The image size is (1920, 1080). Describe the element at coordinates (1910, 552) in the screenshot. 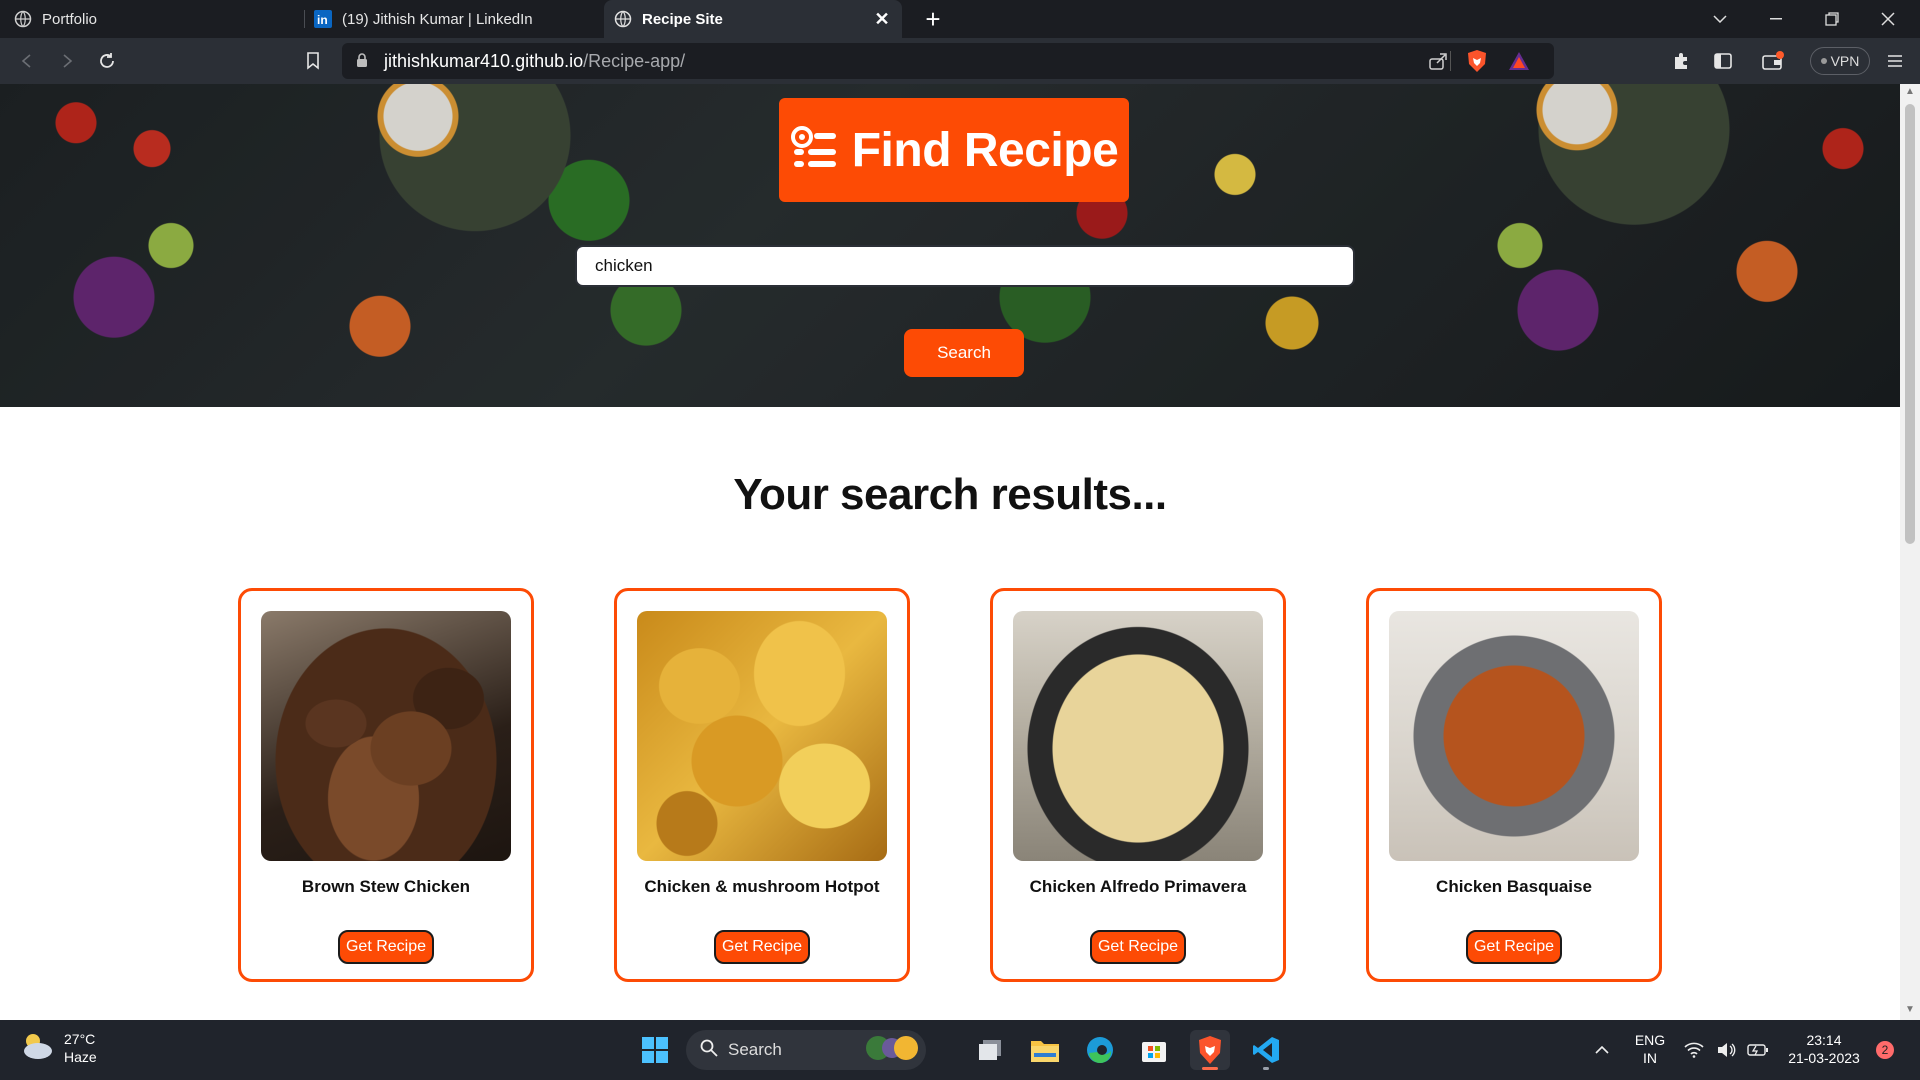

I see `page-scrollbar: ▲ ▼` at that location.